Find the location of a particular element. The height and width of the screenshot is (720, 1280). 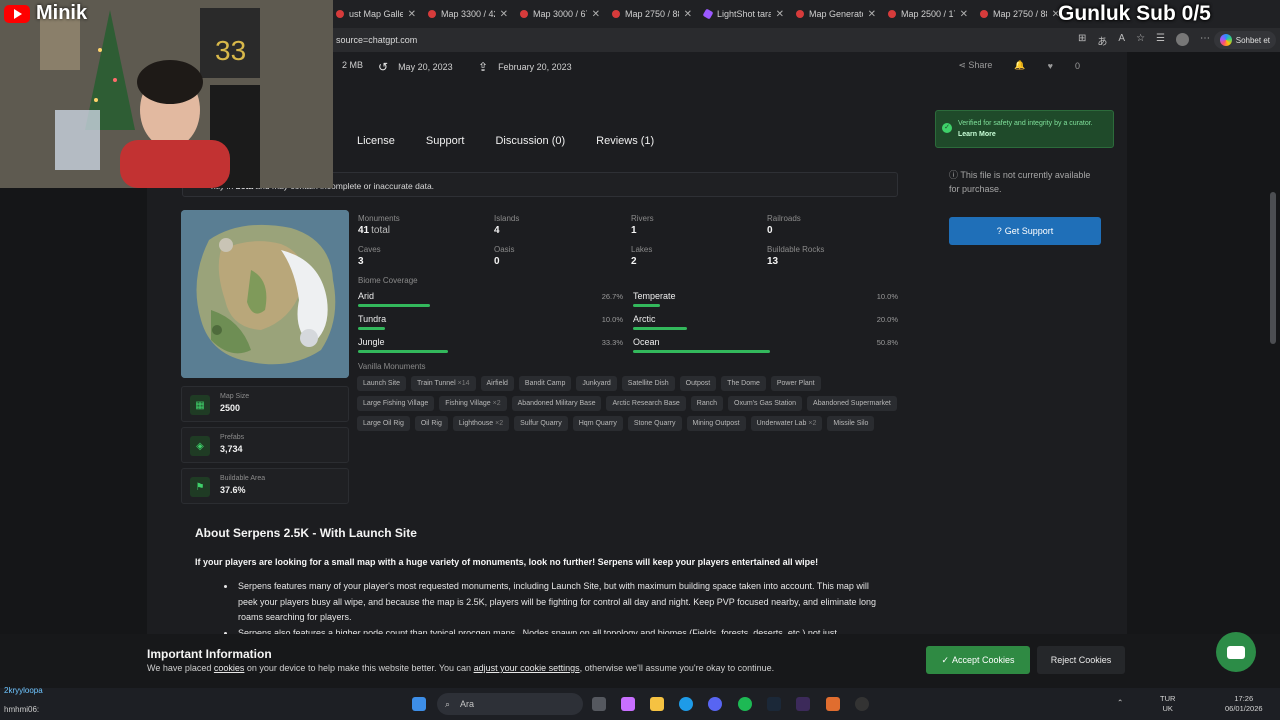

address-bar: source=chatgpt.com ⊞ あ A ☆ ☰ ⋯ Sohbet et is located at coordinates (805, 40).